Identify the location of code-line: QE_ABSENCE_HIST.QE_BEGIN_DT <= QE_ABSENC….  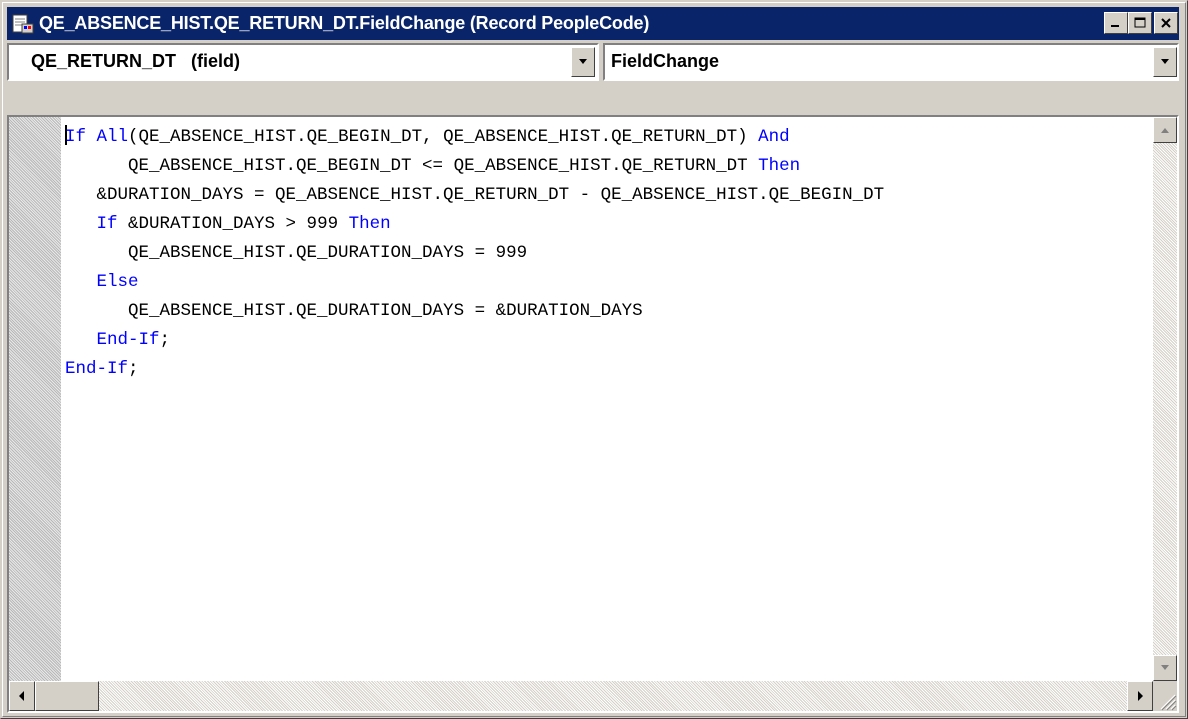
(474, 166).